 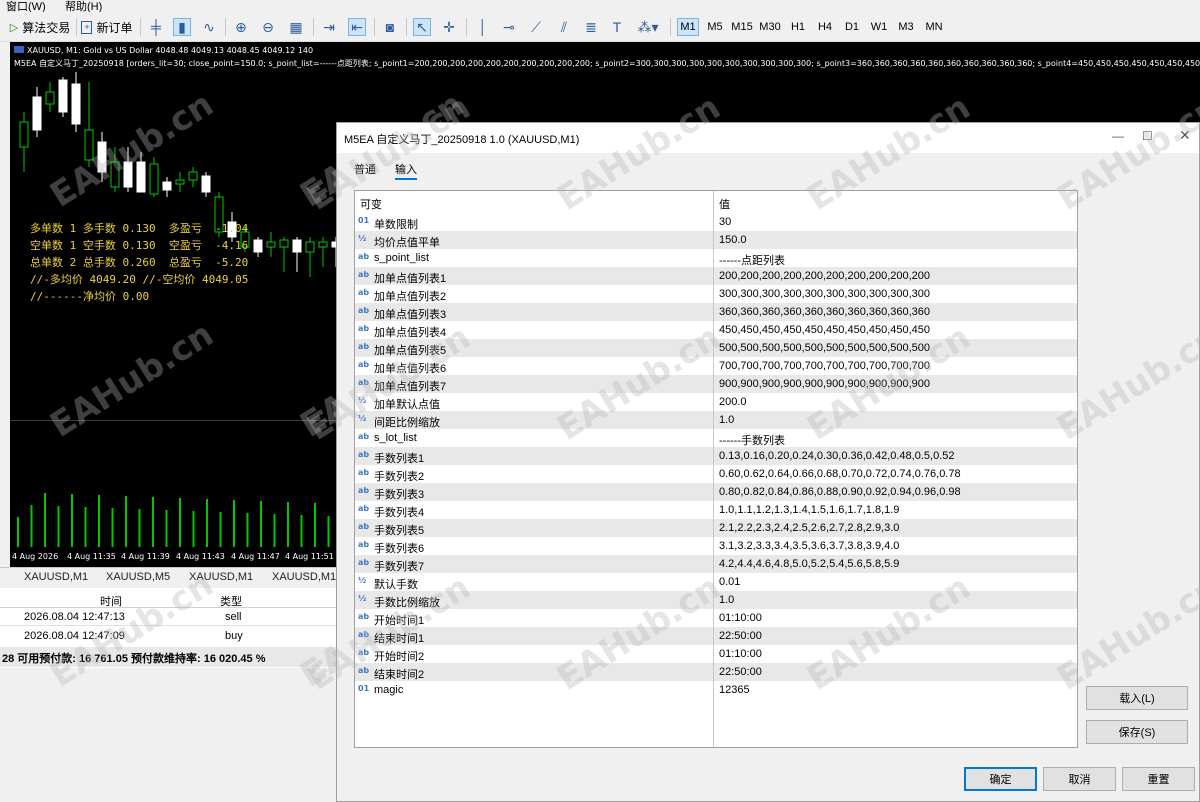 I want to click on text-icon: T, so click(x=617, y=27).